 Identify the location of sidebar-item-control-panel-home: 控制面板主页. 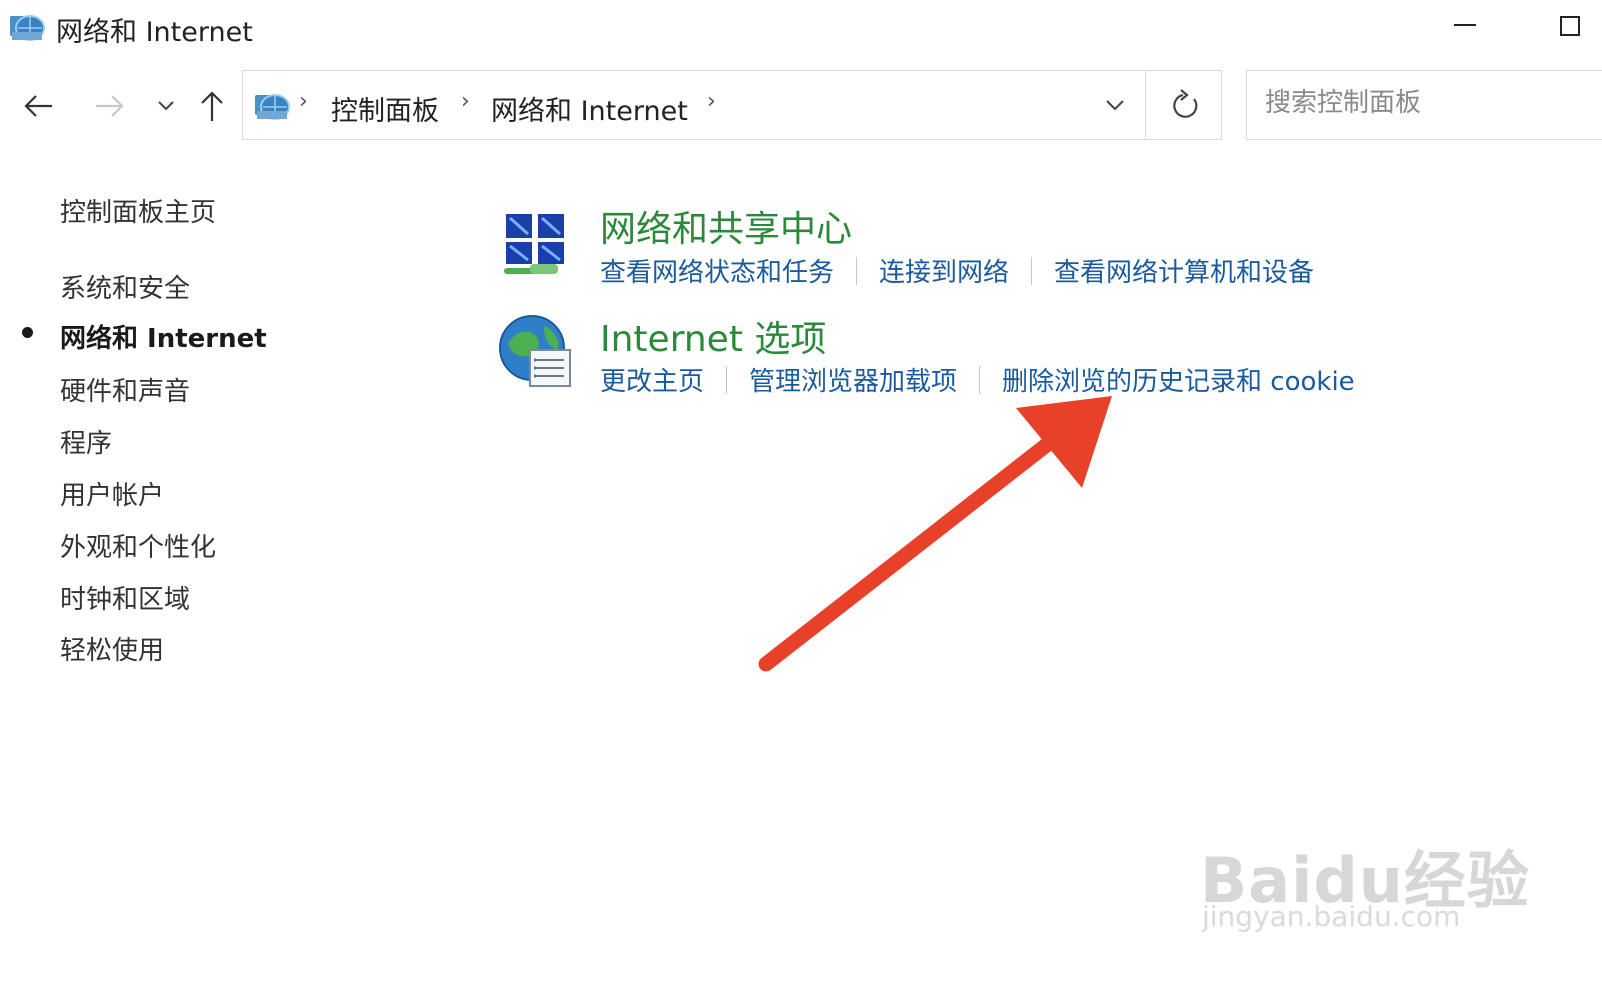
(138, 210).